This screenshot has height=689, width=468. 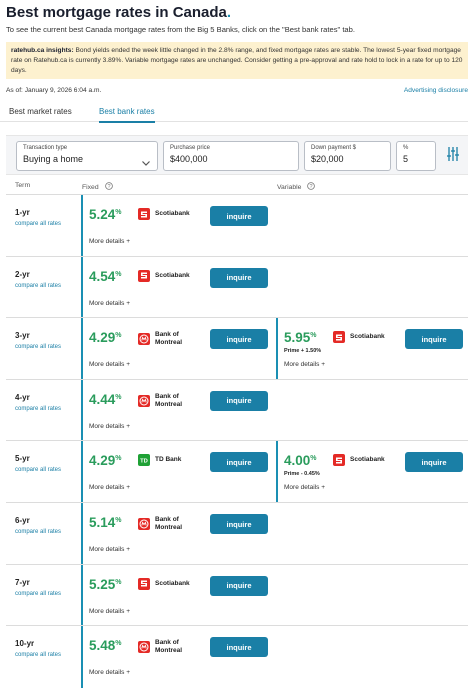 What do you see at coordinates (144, 462) in the screenshot?
I see `svg-text: TD` at bounding box center [144, 462].